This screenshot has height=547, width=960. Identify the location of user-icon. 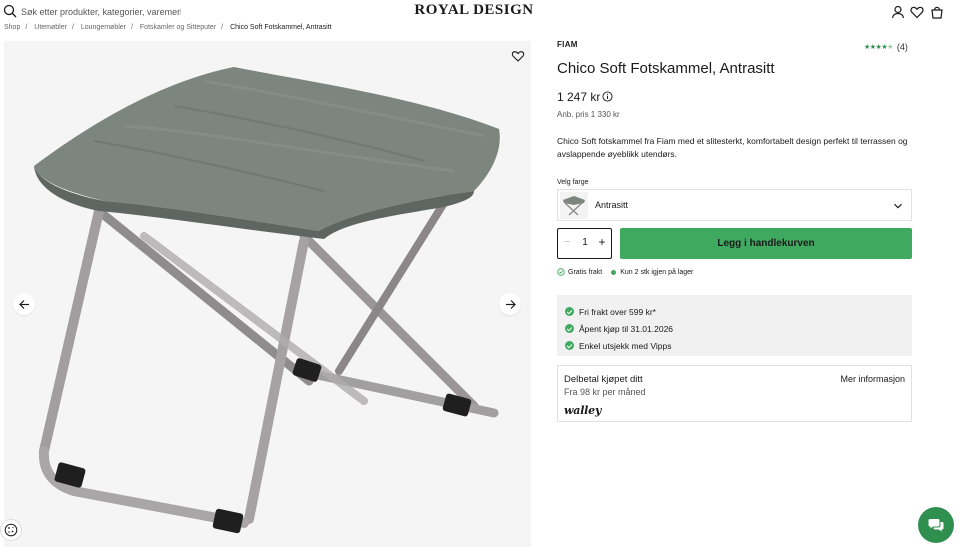
(898, 12).